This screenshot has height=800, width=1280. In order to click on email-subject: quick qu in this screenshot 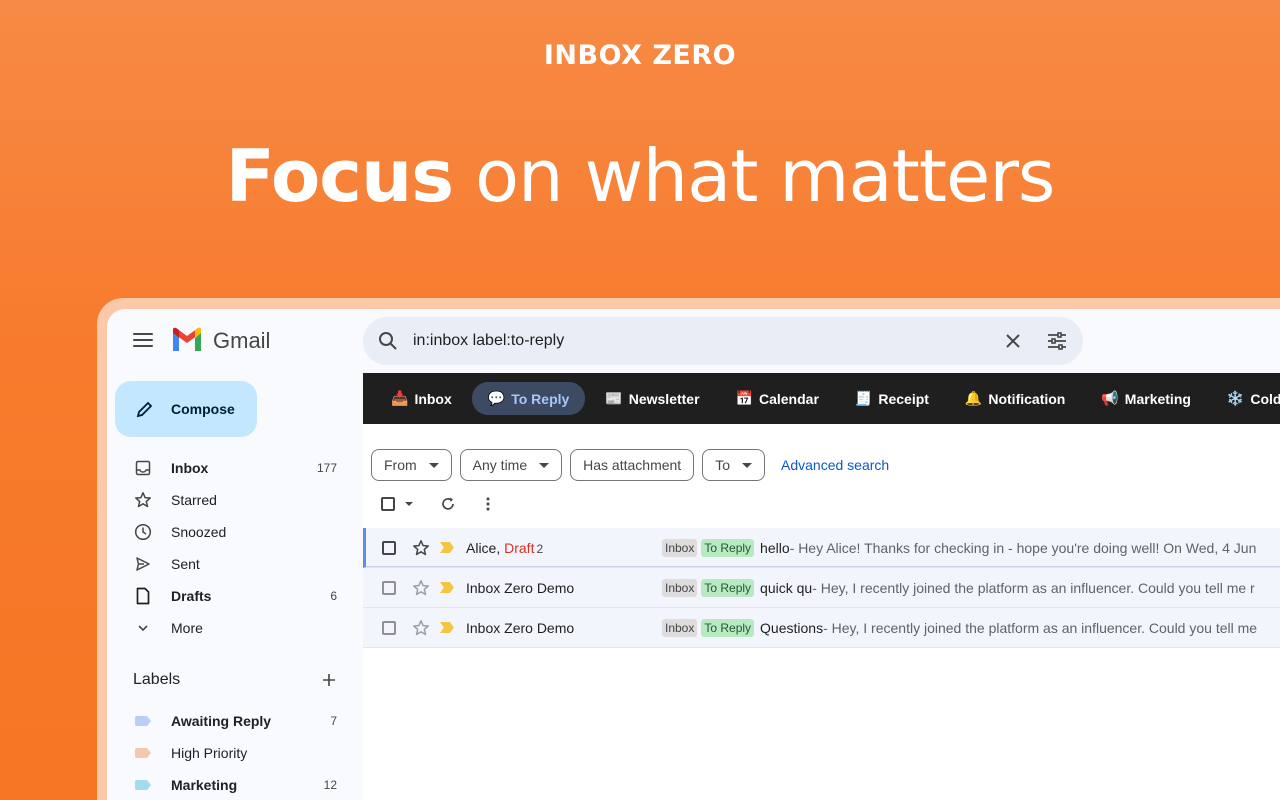, I will do `click(786, 587)`.